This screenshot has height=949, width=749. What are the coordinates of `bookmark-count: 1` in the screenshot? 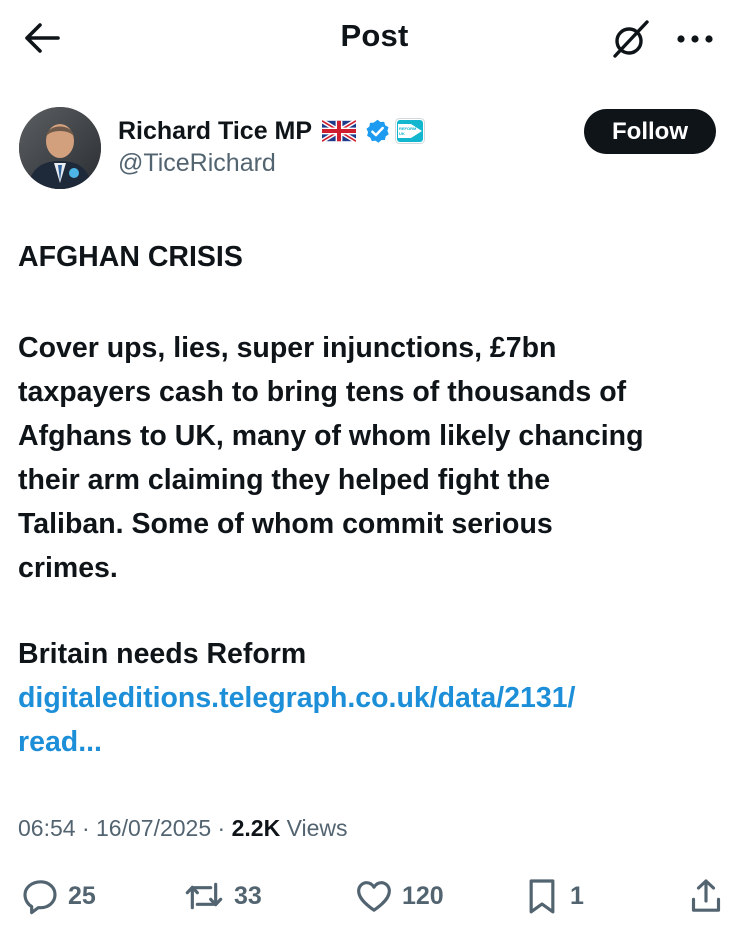 It's located at (577, 895).